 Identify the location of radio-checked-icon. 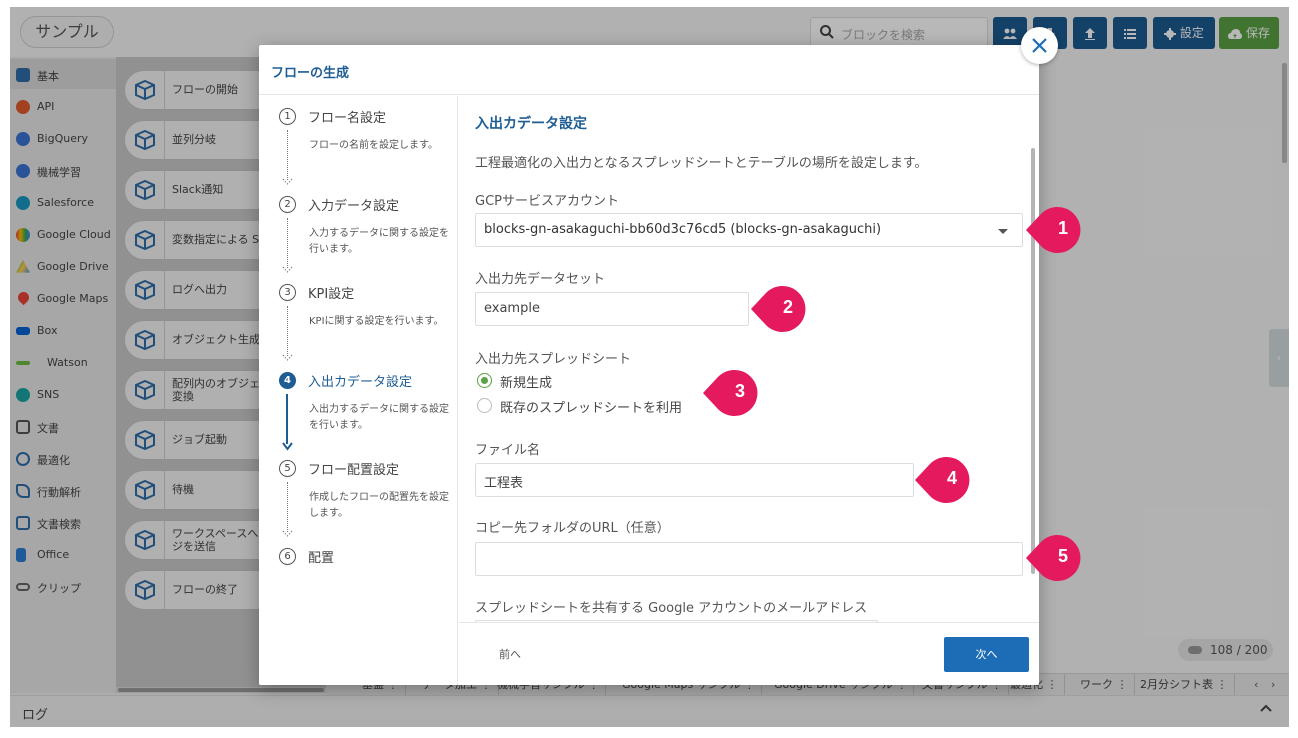
(484, 380).